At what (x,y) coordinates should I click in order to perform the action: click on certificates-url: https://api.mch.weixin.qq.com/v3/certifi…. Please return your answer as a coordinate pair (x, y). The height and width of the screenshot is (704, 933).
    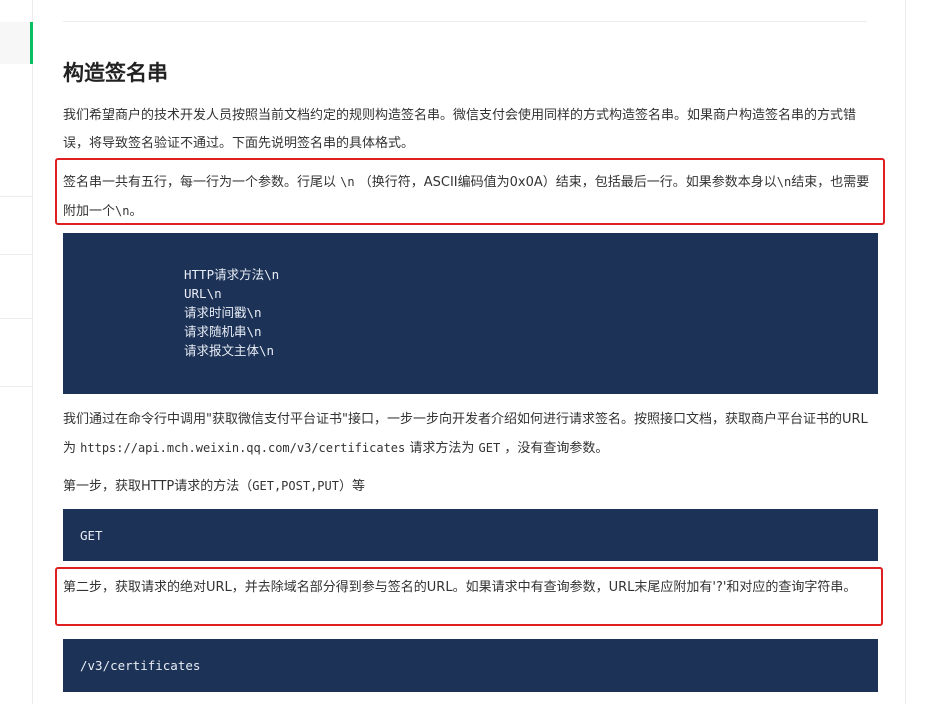
    Looking at the image, I should click on (243, 448).